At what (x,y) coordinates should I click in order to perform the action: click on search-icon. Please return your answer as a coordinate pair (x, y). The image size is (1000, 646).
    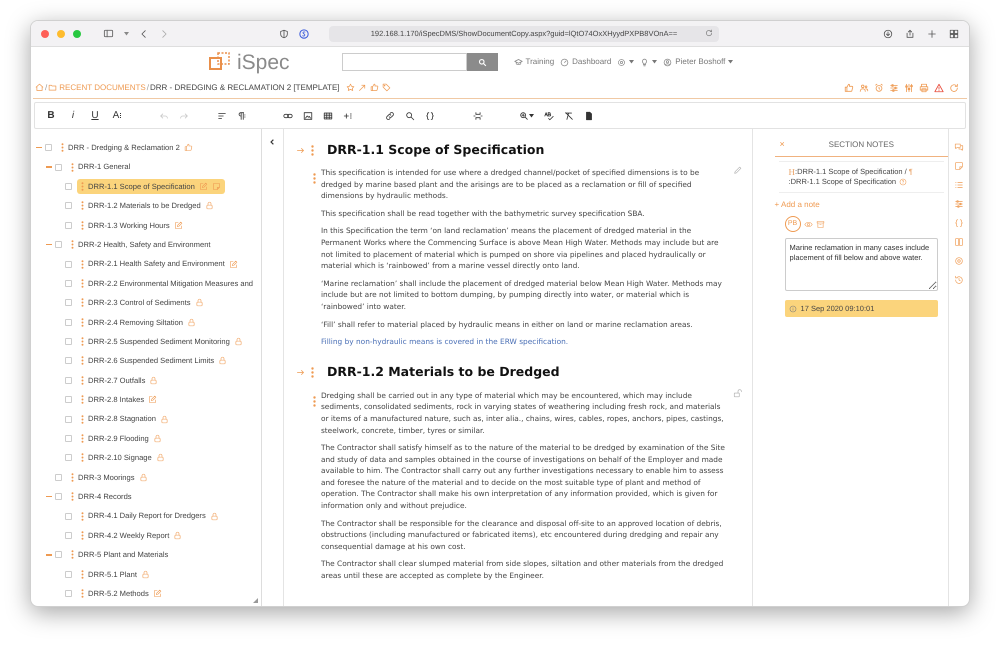
    Looking at the image, I should click on (410, 115).